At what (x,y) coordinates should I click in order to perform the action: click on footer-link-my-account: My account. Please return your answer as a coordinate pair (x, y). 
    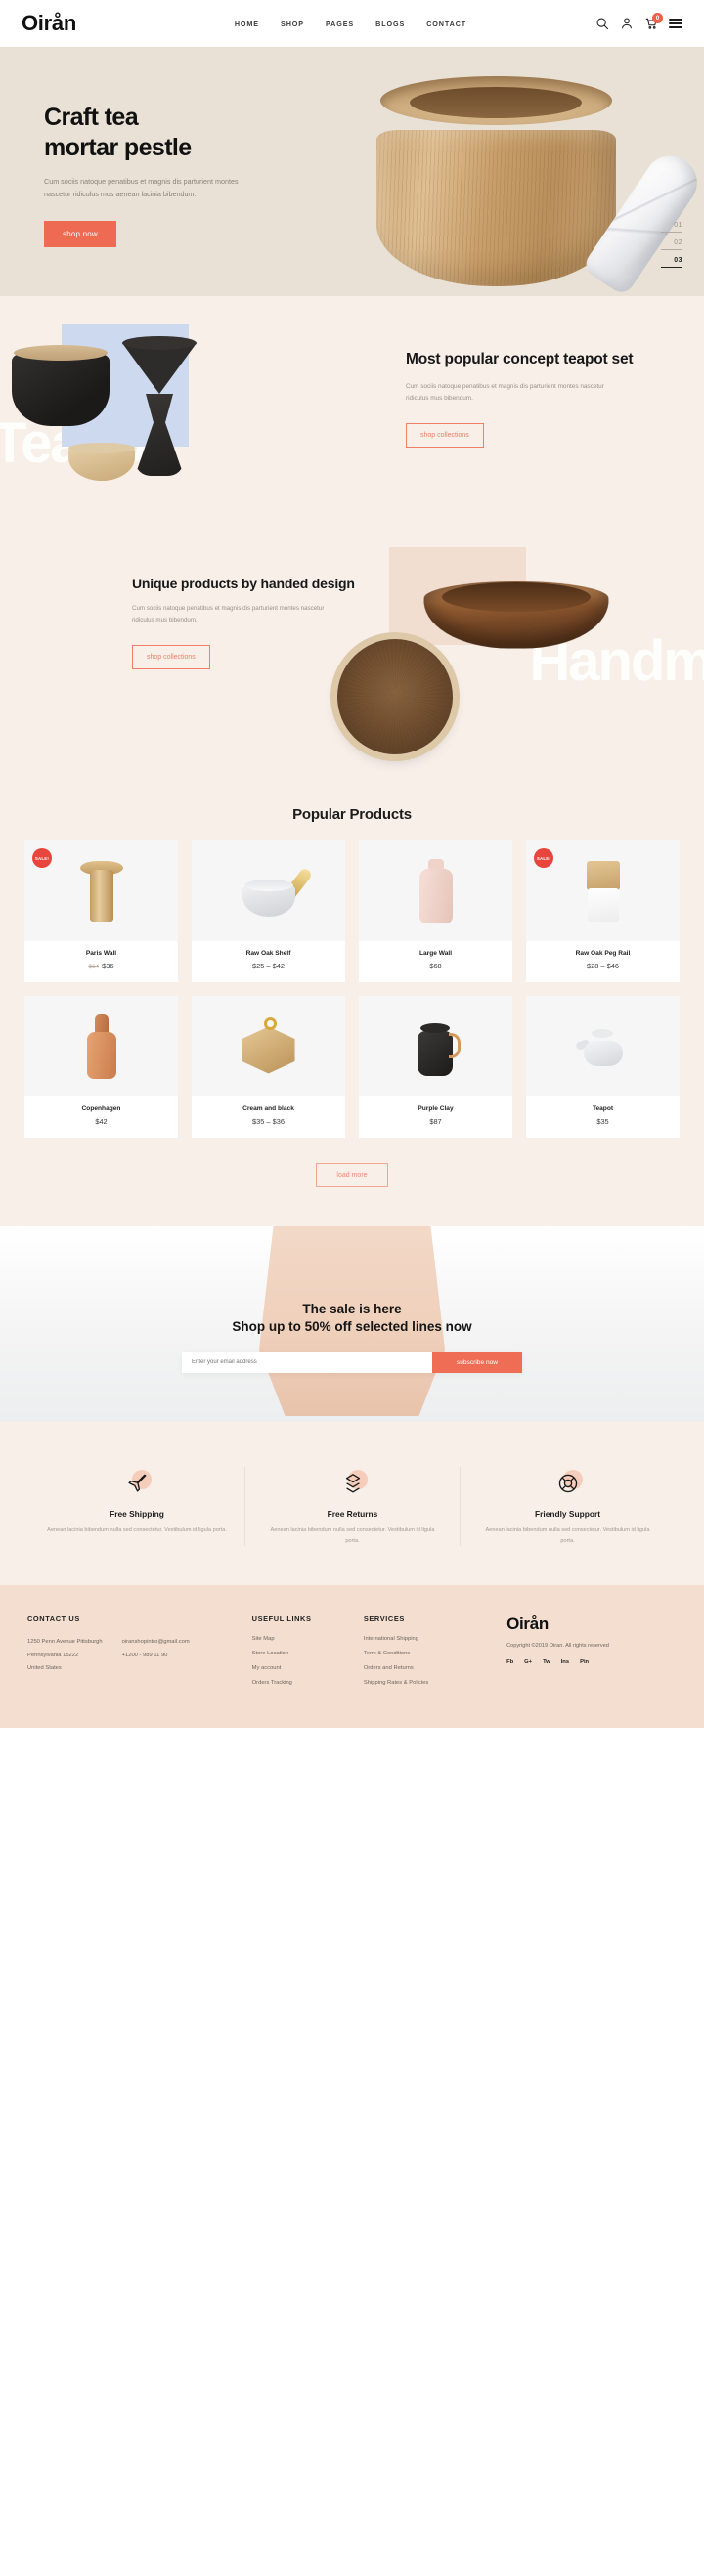
    Looking at the image, I should click on (301, 1668).